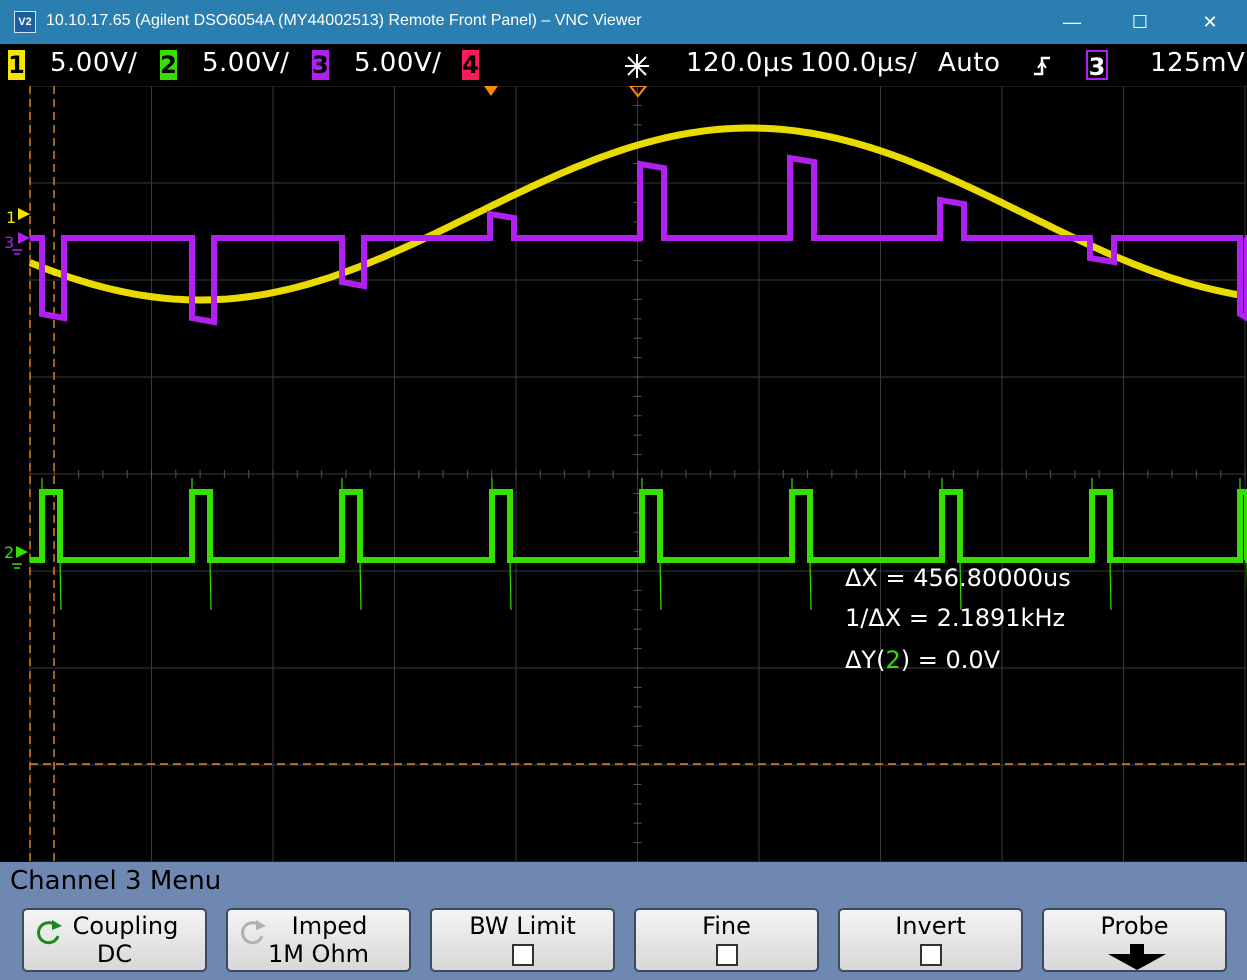  I want to click on svg-text: 3, so click(9, 242).